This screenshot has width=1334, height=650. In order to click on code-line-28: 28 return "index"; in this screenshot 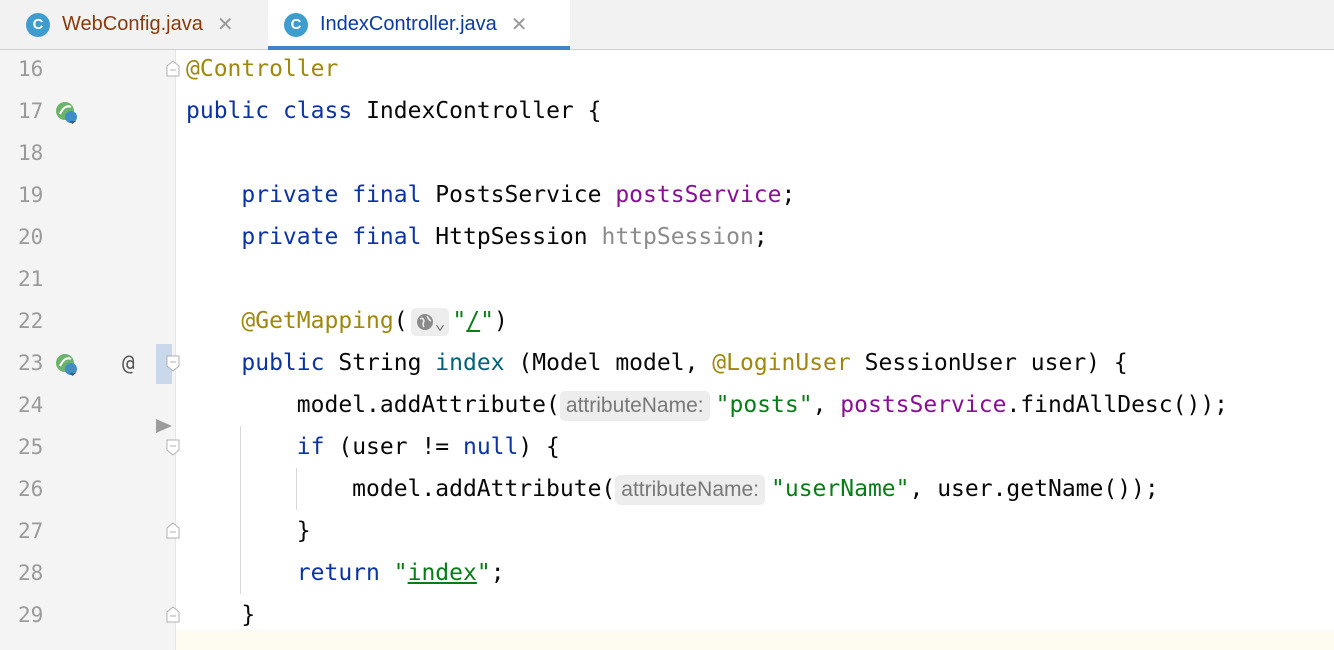, I will do `click(667, 575)`.